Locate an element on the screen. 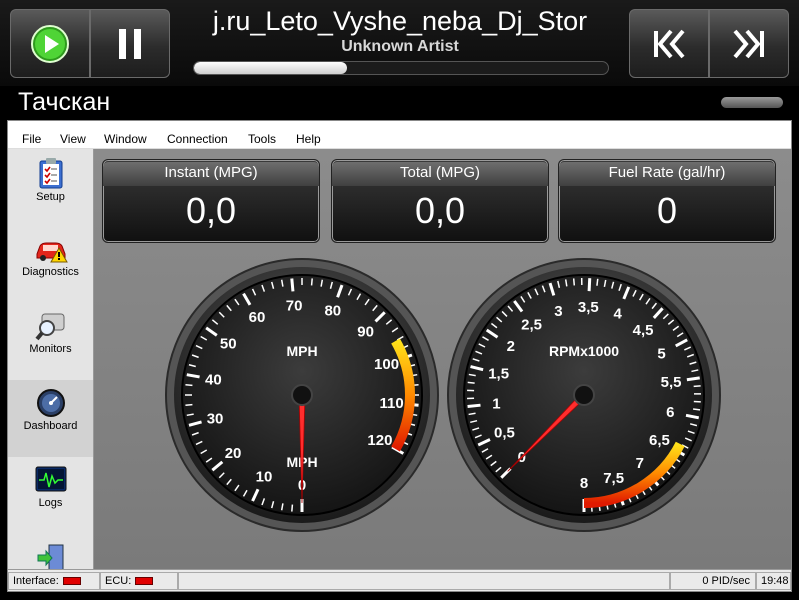  waveform-monitor-icon is located at coordinates (50, 479).